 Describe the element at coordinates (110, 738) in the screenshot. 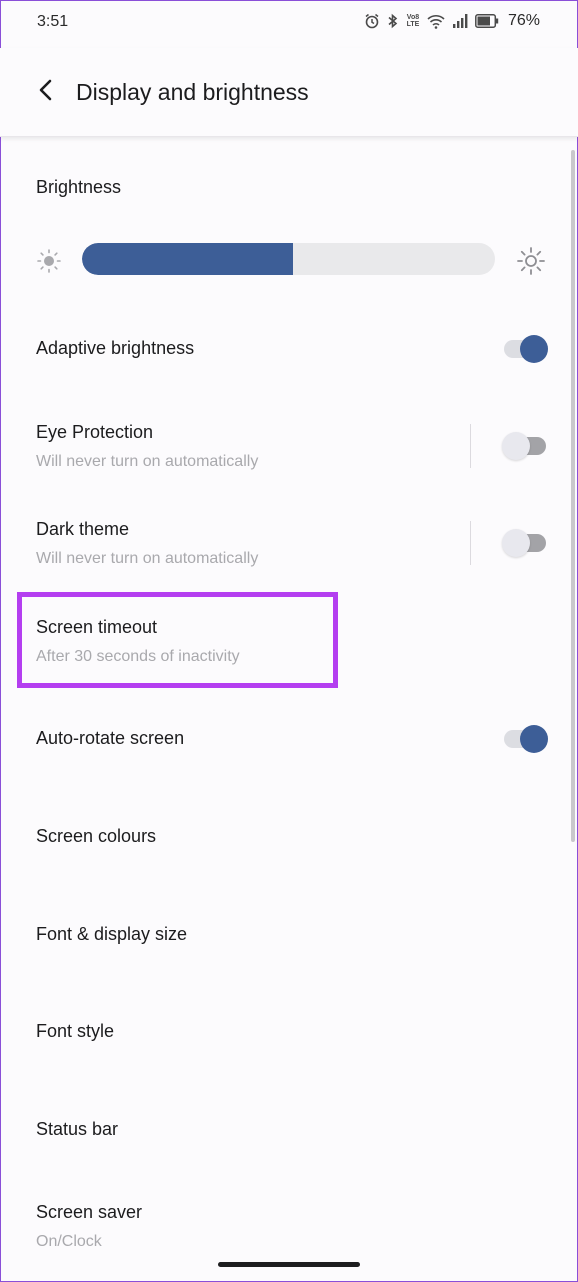

I see `auto-rotate-label: Auto-rotate screen` at that location.